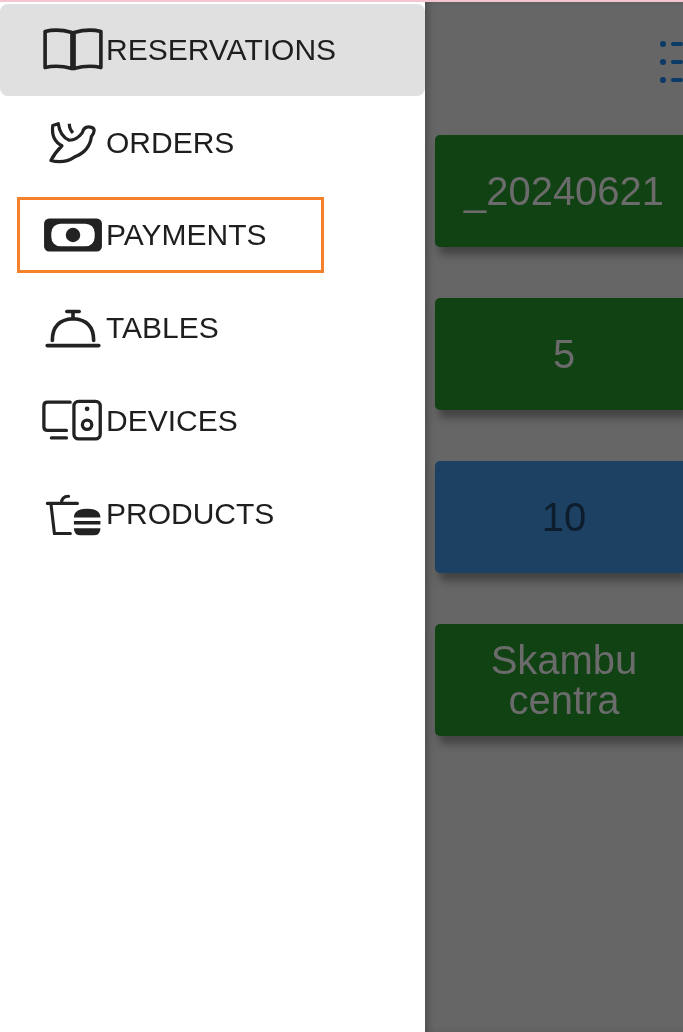  What do you see at coordinates (212, 143) in the screenshot?
I see `menu-item: ORDERS` at bounding box center [212, 143].